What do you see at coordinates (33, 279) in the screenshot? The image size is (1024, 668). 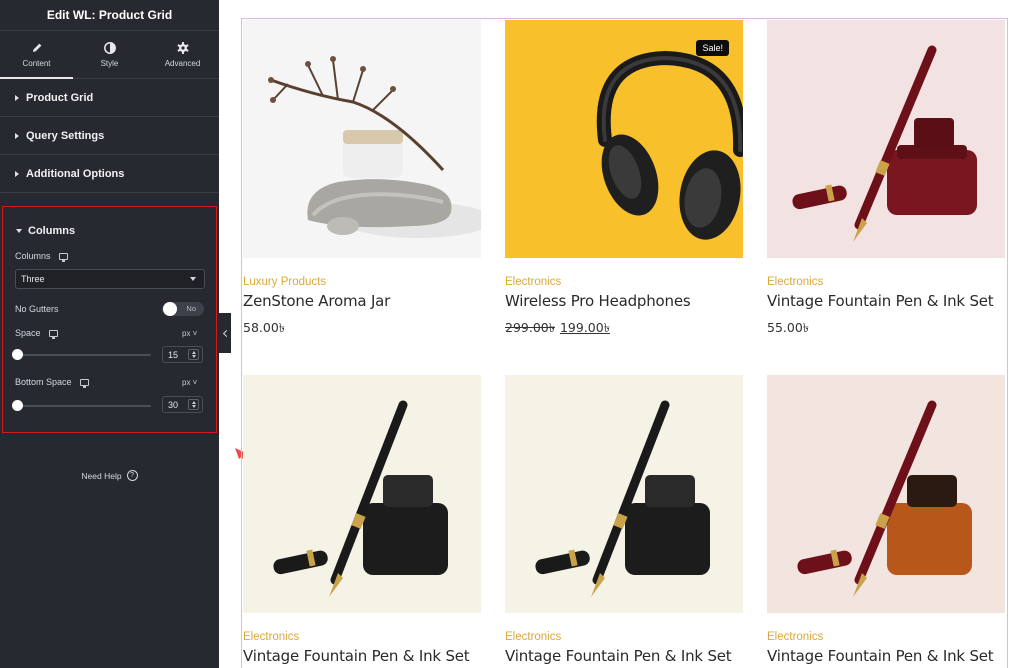 I see `columns-select-value: Three` at bounding box center [33, 279].